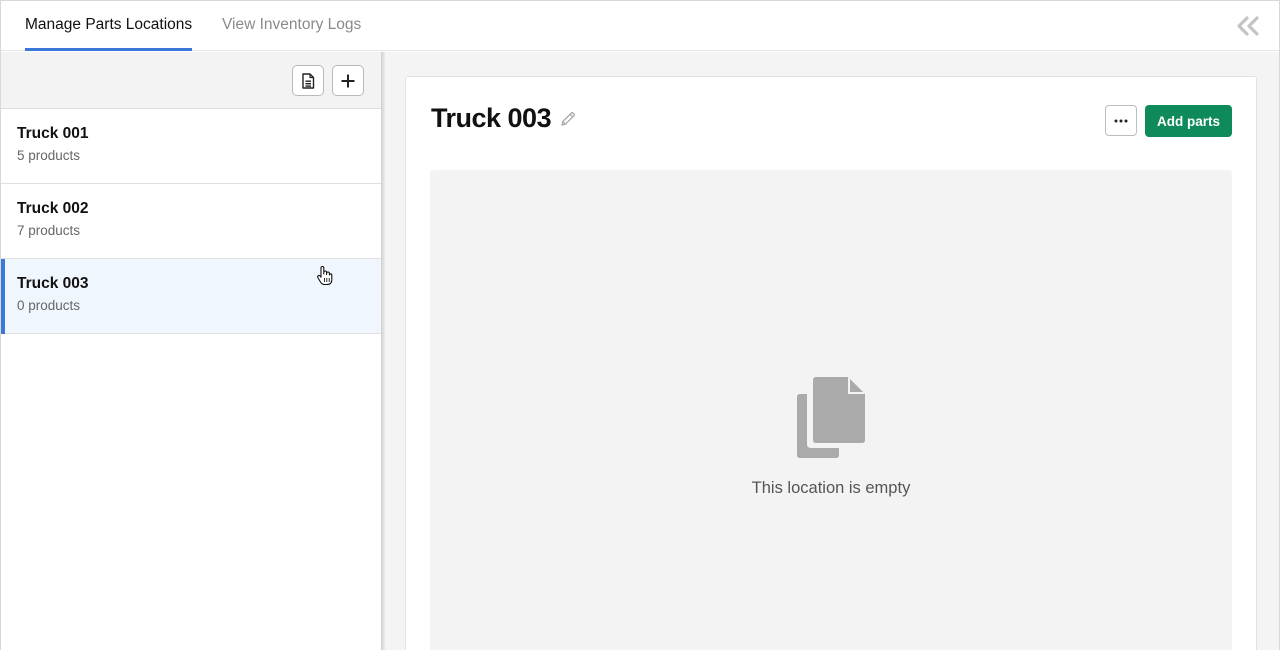  Describe the element at coordinates (1188, 121) in the screenshot. I see `add-parts-button: Add parts` at that location.